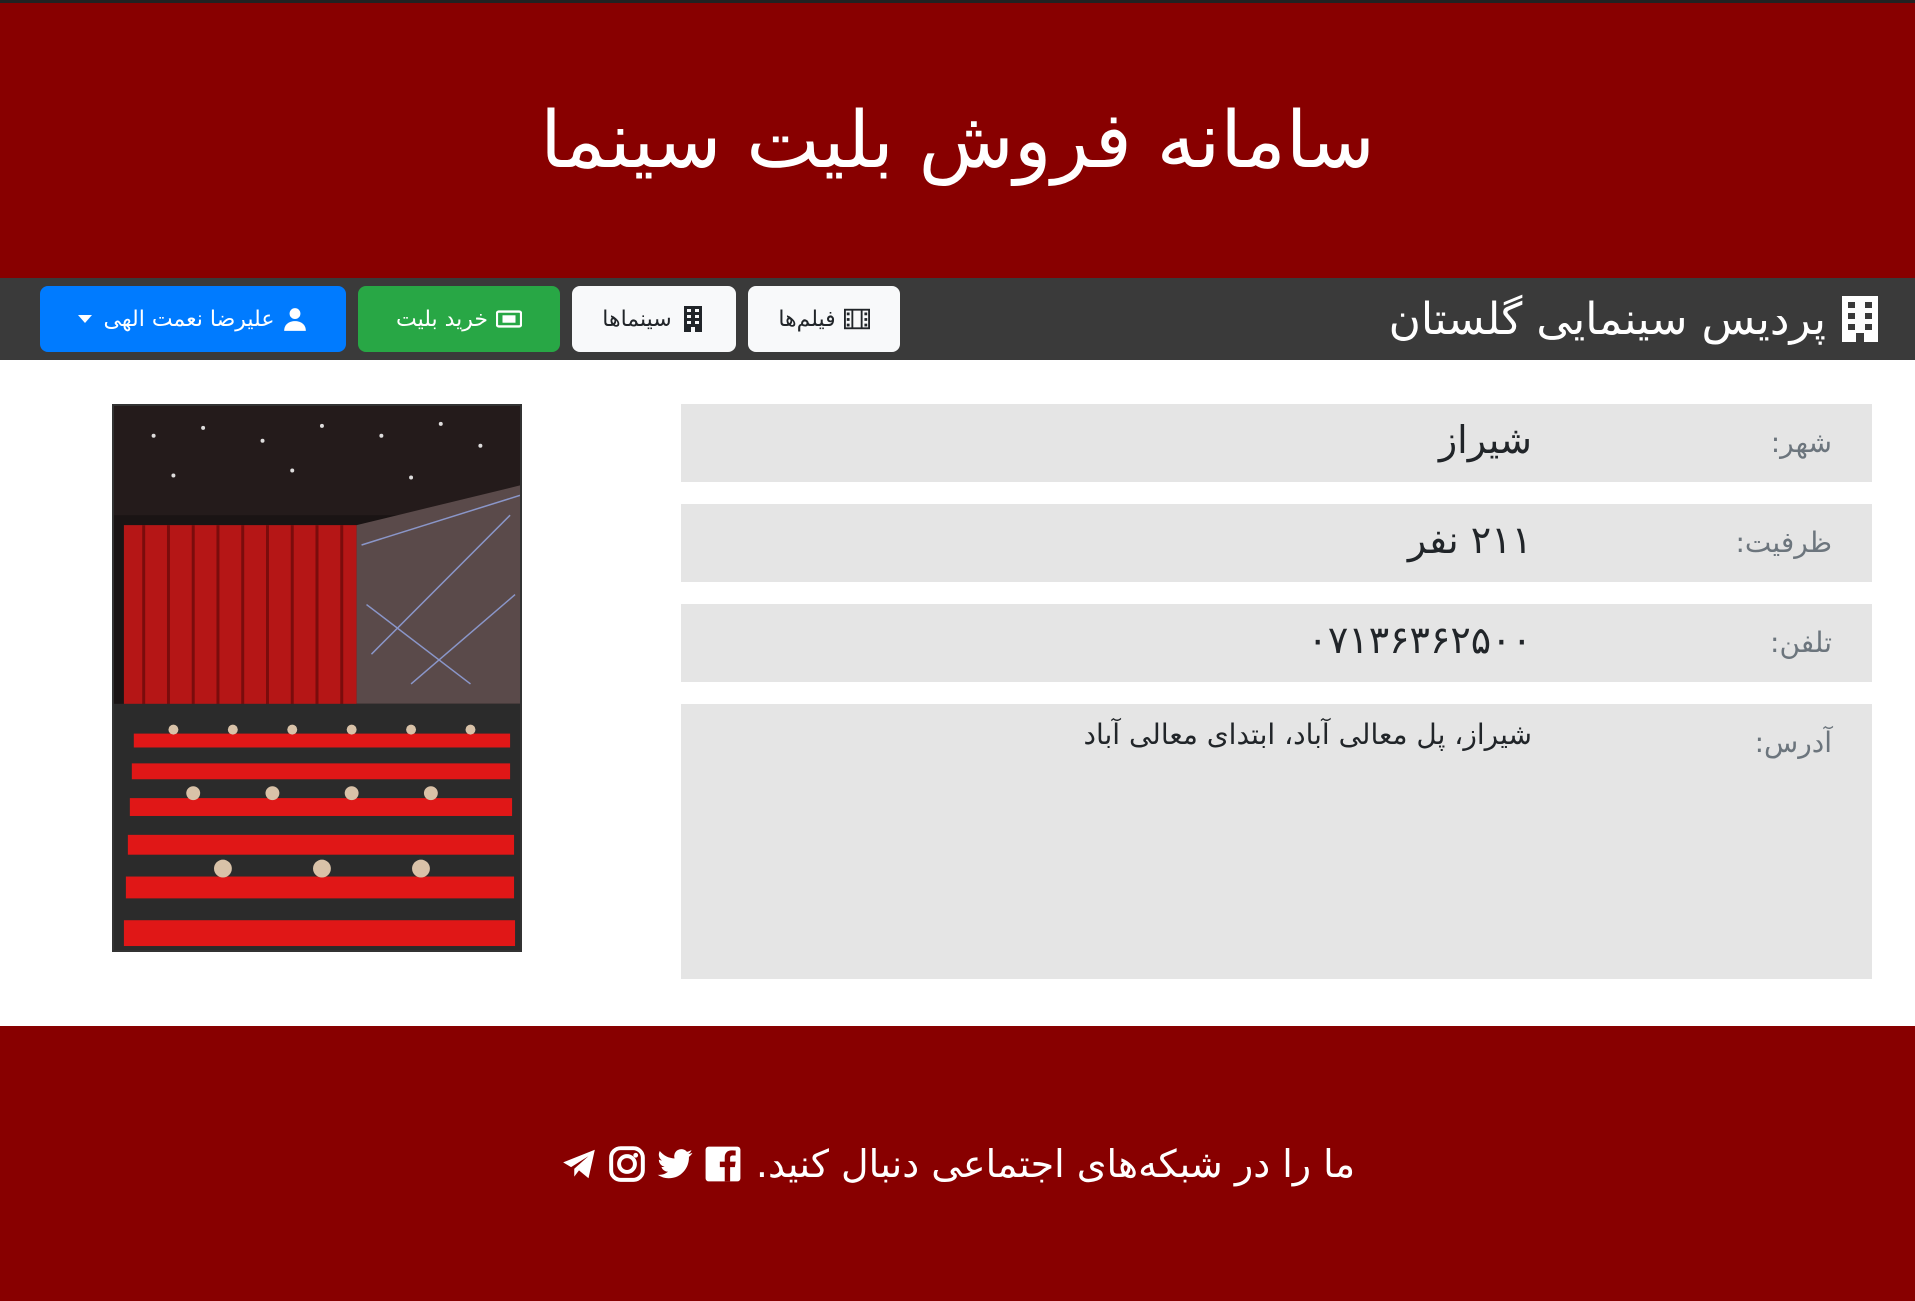 Image resolution: width=1915 pixels, height=1301 pixels. What do you see at coordinates (723, 1164) in the screenshot?
I see `facebook-icon` at bounding box center [723, 1164].